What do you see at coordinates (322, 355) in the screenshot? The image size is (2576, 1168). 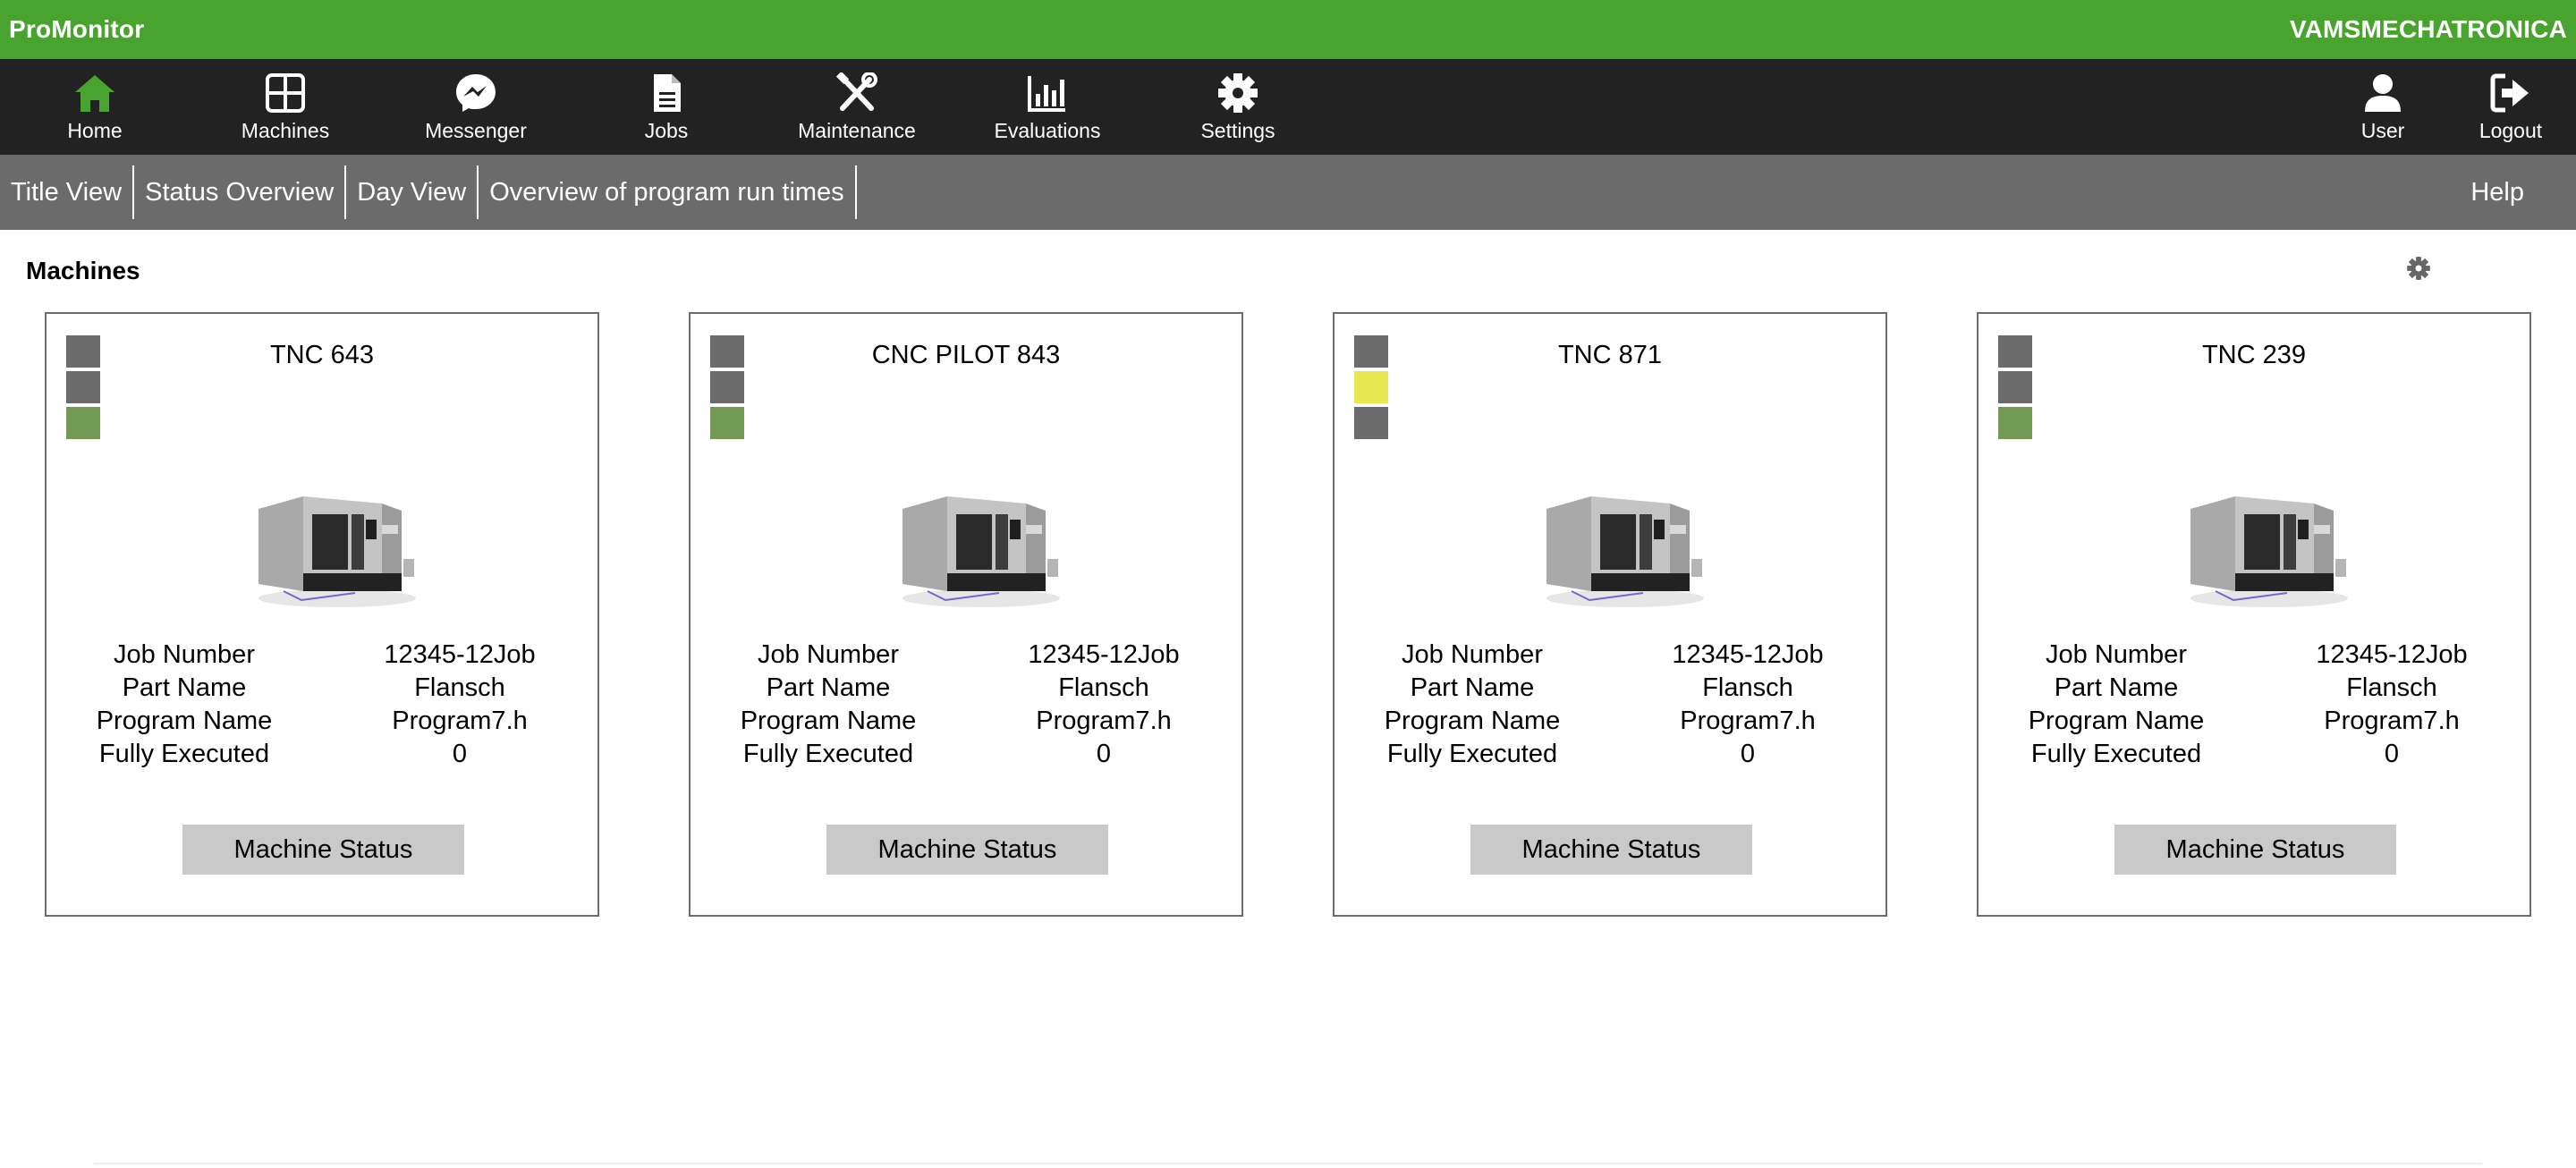 I see `machine-title: TNC 643` at bounding box center [322, 355].